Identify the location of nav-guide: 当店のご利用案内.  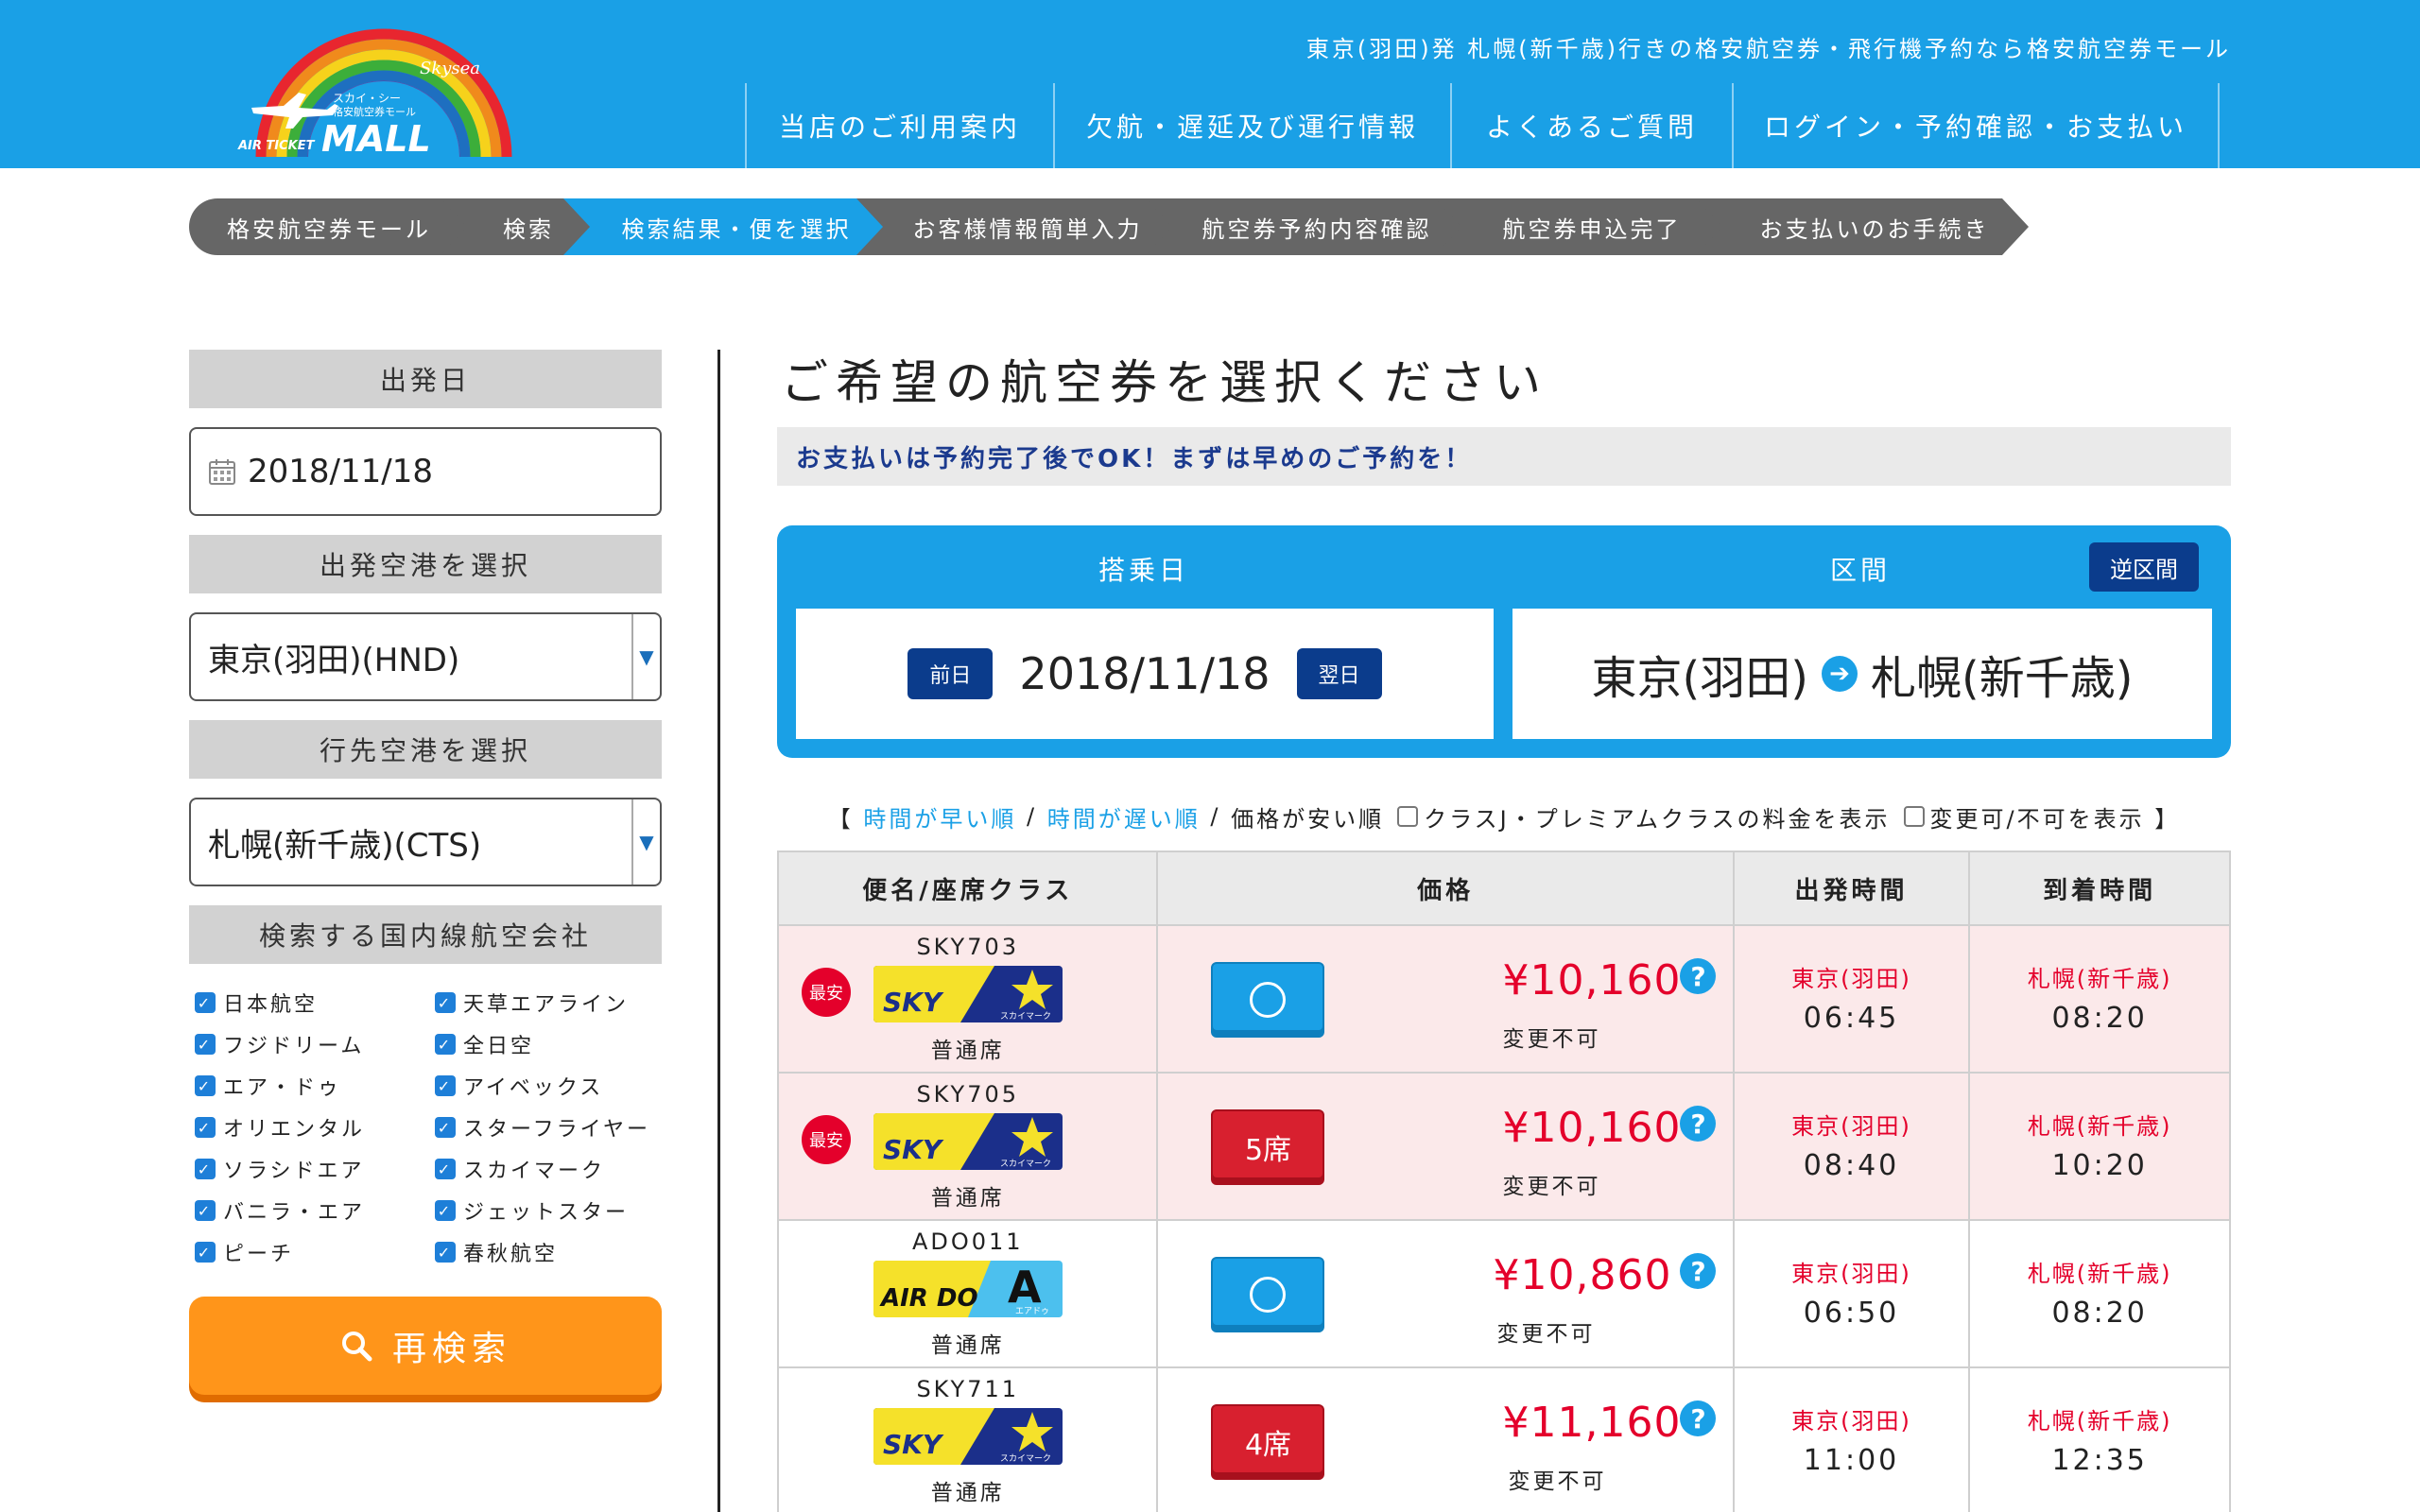
(901, 125).